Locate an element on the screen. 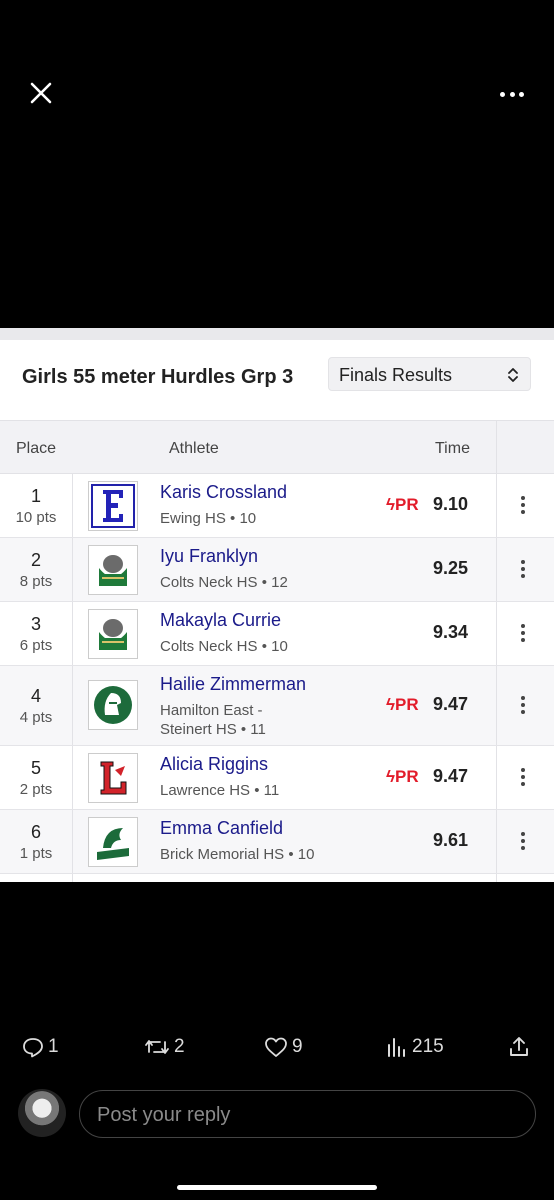  reply-bar: Post your reply is located at coordinates (277, 1115).